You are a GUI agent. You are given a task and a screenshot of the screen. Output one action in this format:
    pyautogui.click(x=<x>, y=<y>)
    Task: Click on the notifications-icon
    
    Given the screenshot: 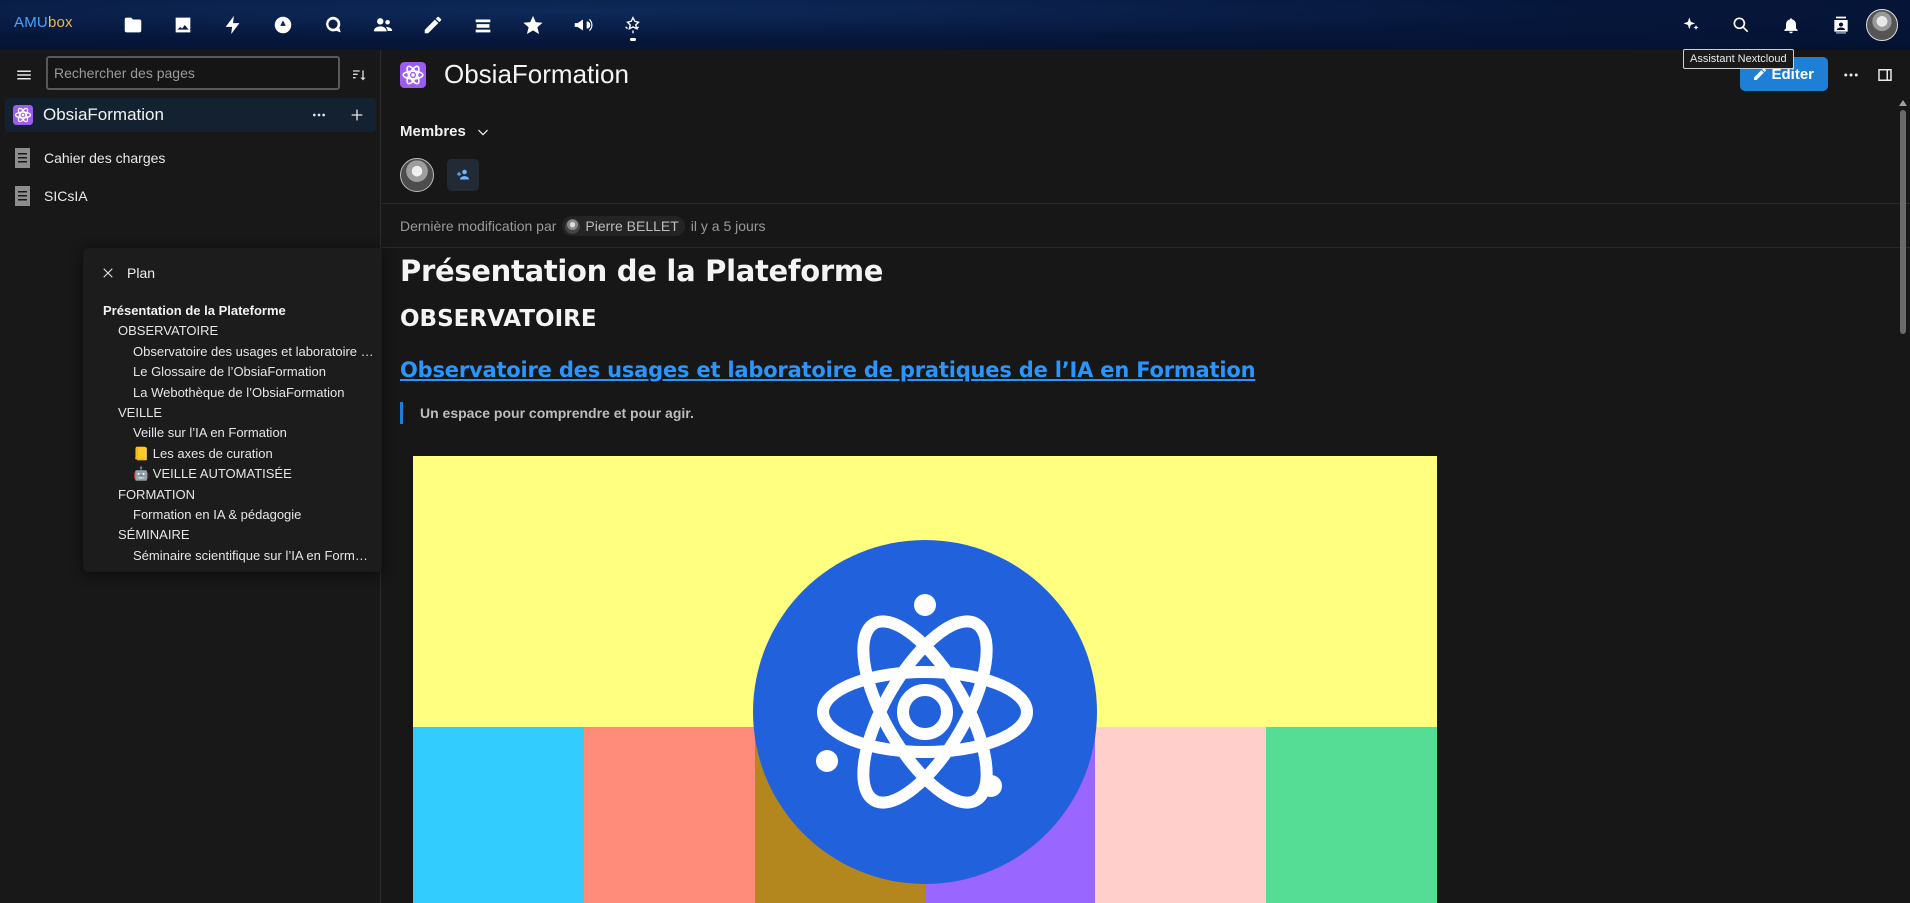 What is the action you would take?
    pyautogui.click(x=1791, y=25)
    